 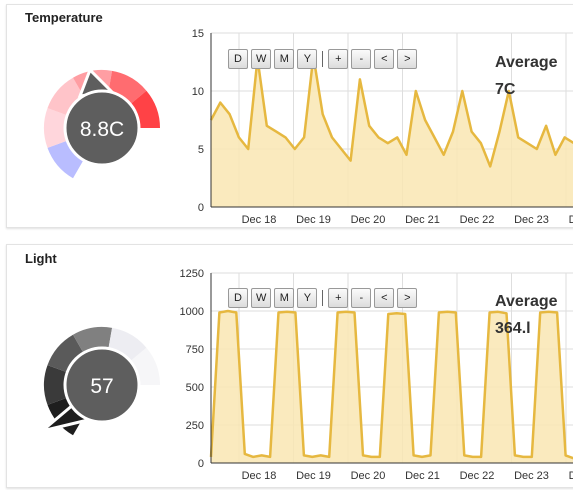 What do you see at coordinates (195, 426) in the screenshot?
I see `y-tick-label: 250` at bounding box center [195, 426].